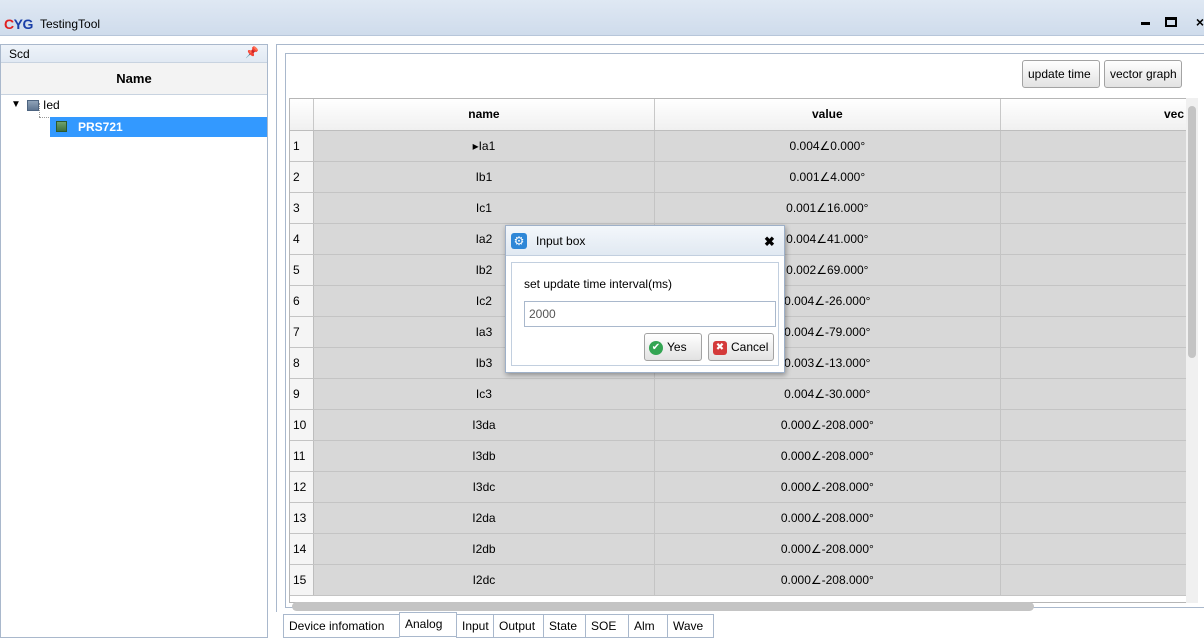 The image size is (1204, 638). What do you see at coordinates (1098, 115) in the screenshot?
I see `vec-header: vec` at bounding box center [1098, 115].